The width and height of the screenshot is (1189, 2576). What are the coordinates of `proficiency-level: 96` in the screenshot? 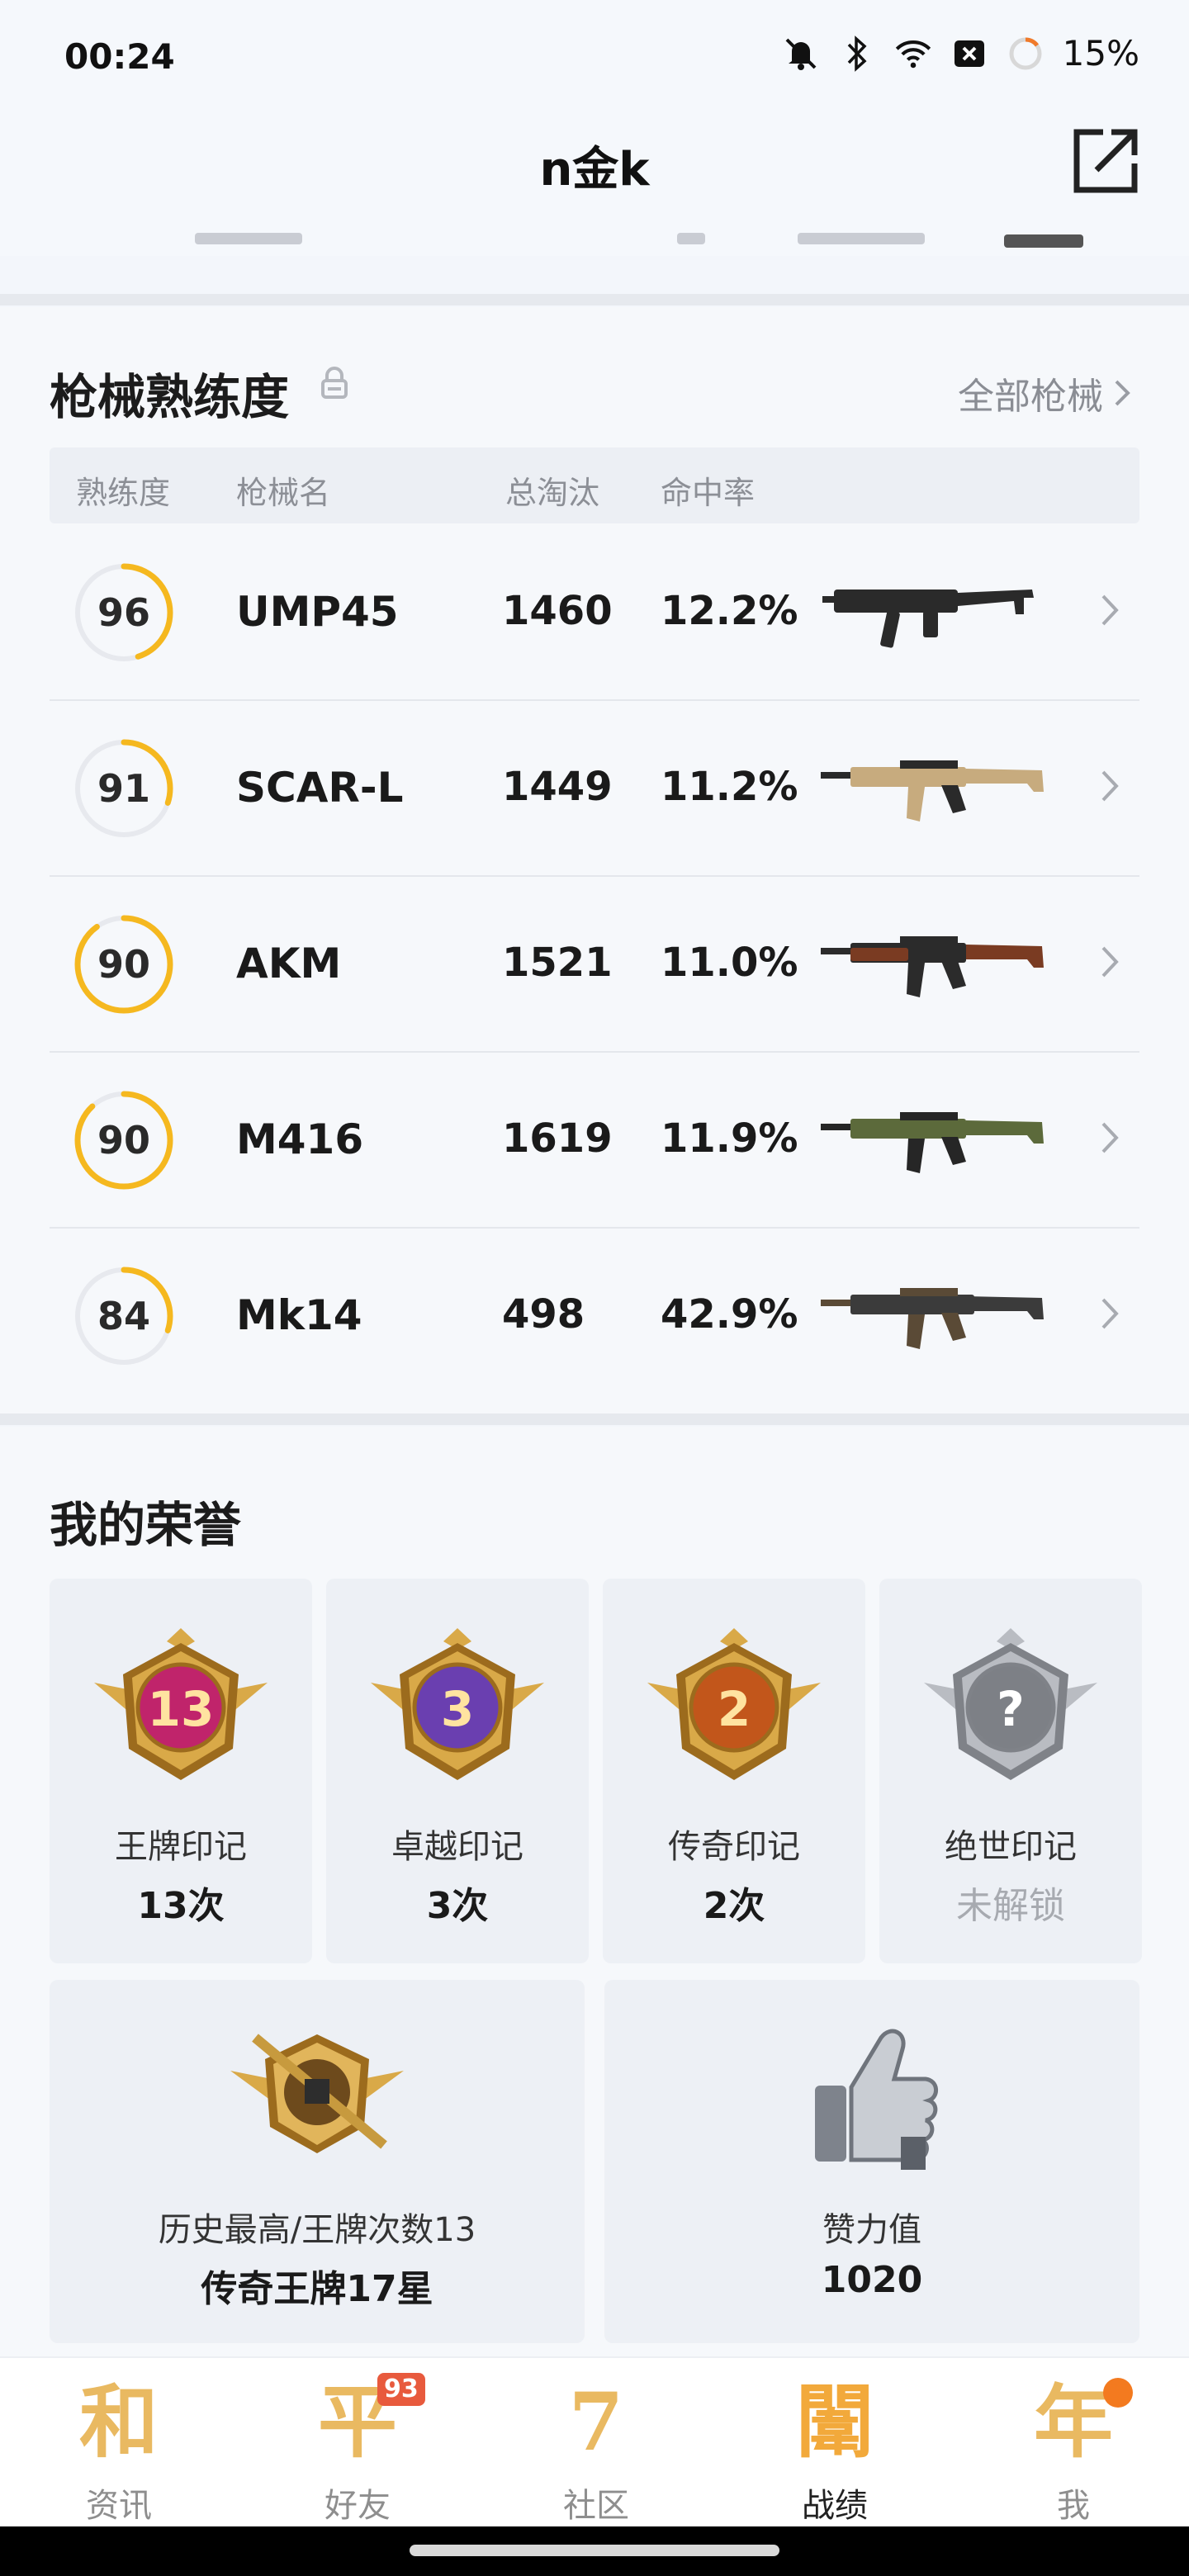 It's located at (123, 612).